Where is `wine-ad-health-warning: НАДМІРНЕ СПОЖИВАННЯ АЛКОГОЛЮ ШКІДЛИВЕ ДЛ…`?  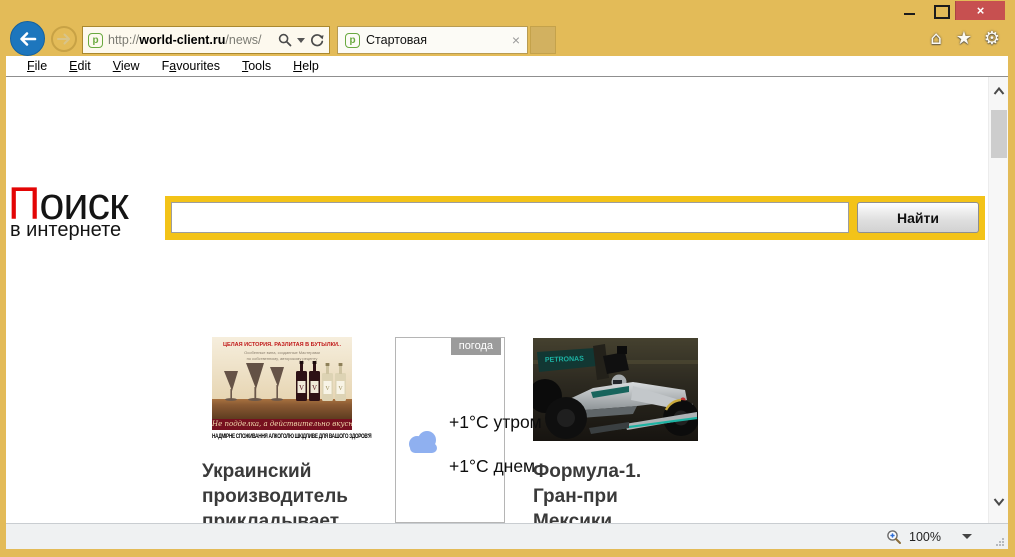
wine-ad-health-warning: НАДМІРНЕ СПОЖИВАННЯ АЛКОГОЛЮ ШКІДЛИВЕ ДЛ… is located at coordinates (292, 436).